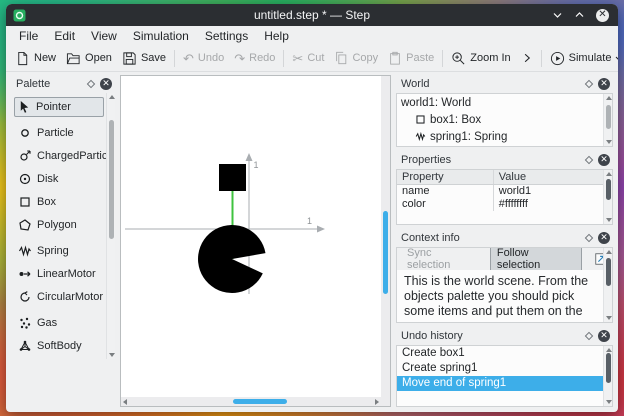 The image size is (624, 416). I want to click on table-row: name world1, so click(504, 191).